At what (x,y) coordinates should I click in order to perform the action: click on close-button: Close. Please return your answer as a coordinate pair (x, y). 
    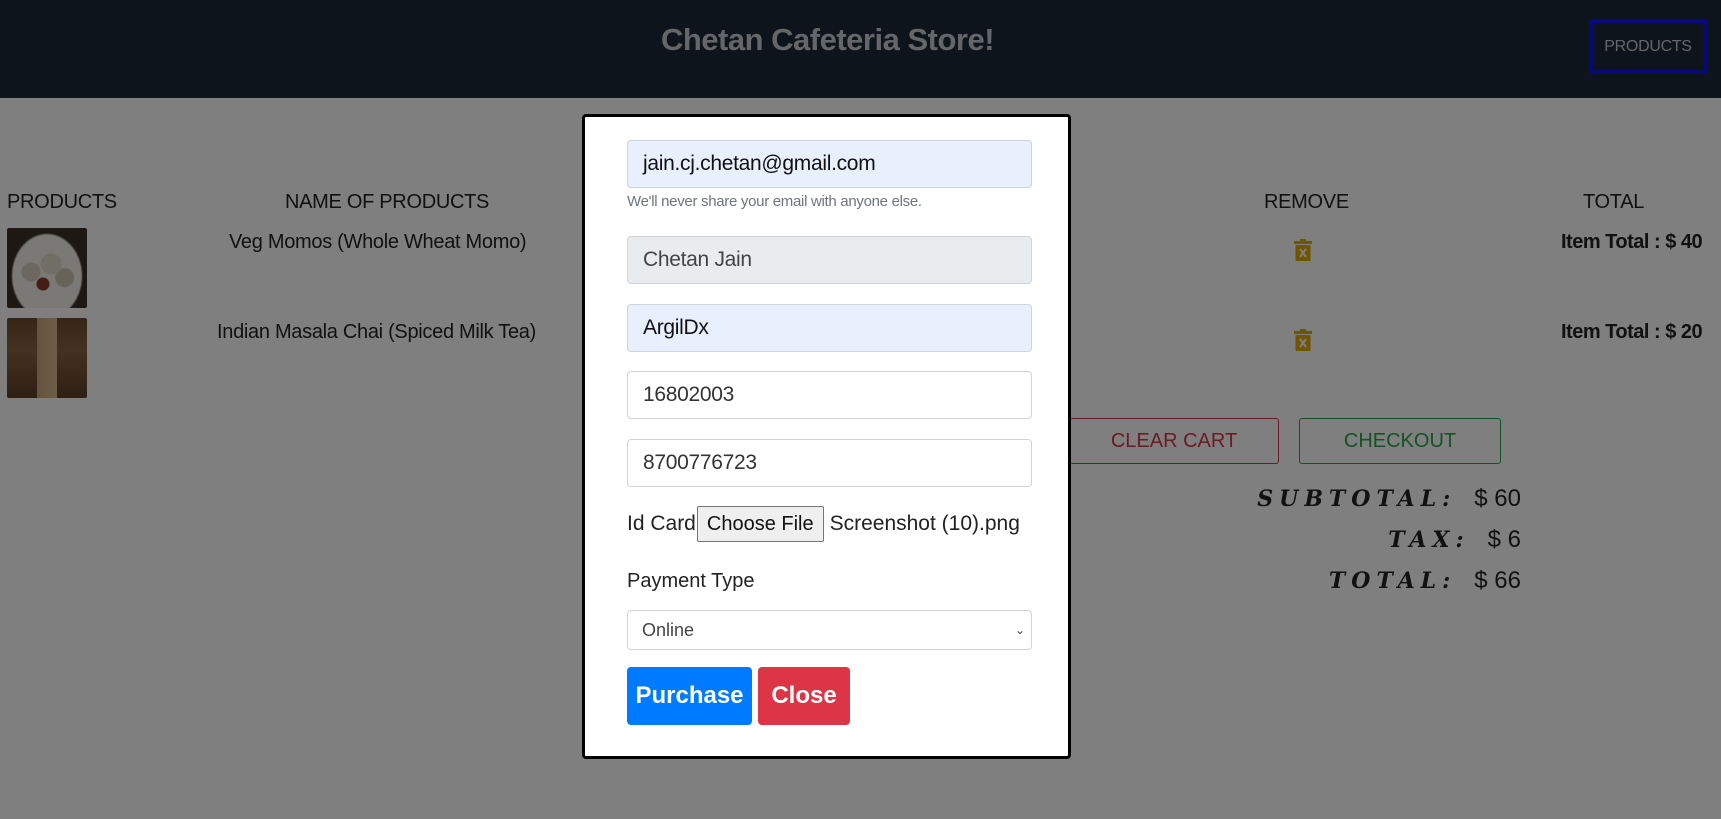
    Looking at the image, I should click on (804, 696).